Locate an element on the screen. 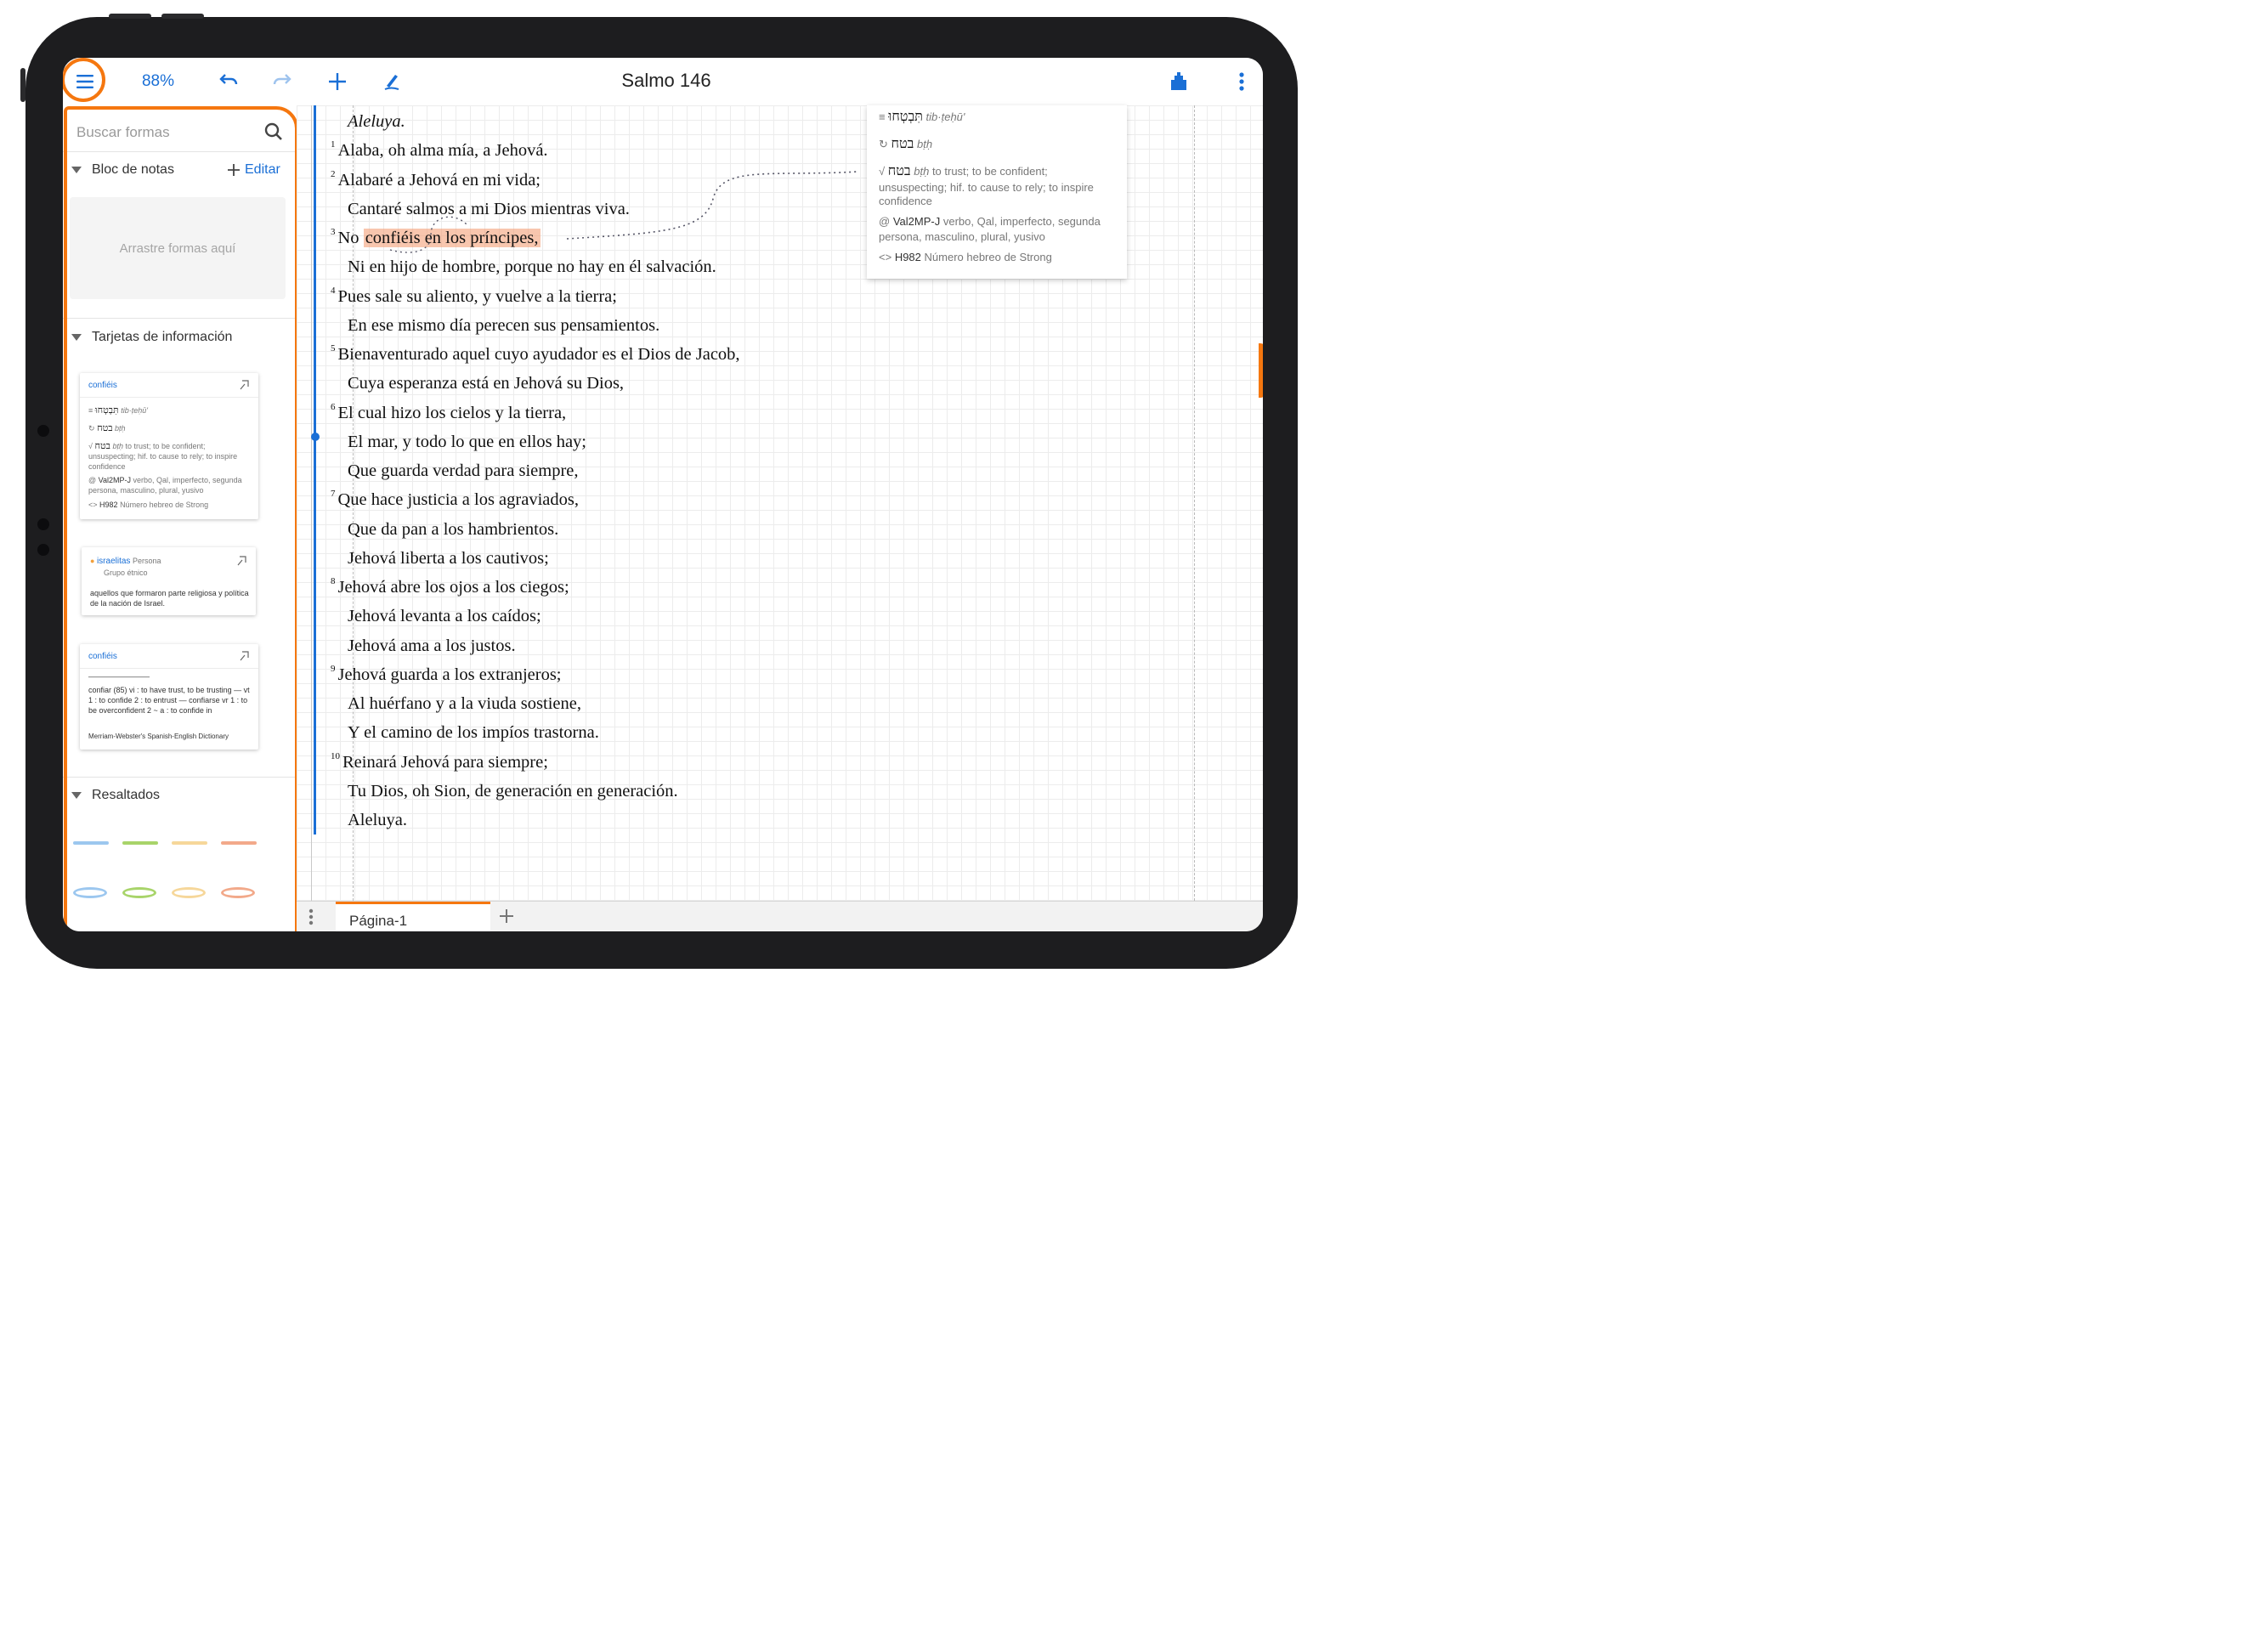  add-button is located at coordinates (337, 81).